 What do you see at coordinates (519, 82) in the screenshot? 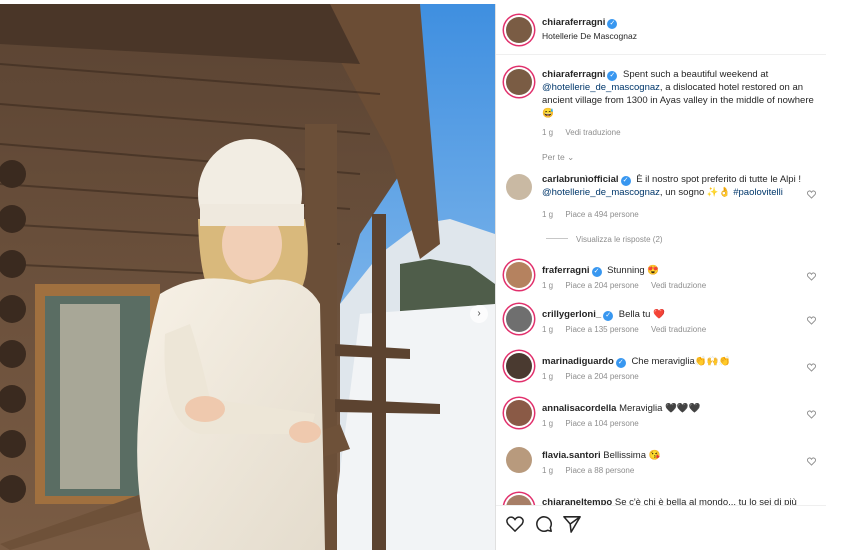
I see `caption-avatar` at bounding box center [519, 82].